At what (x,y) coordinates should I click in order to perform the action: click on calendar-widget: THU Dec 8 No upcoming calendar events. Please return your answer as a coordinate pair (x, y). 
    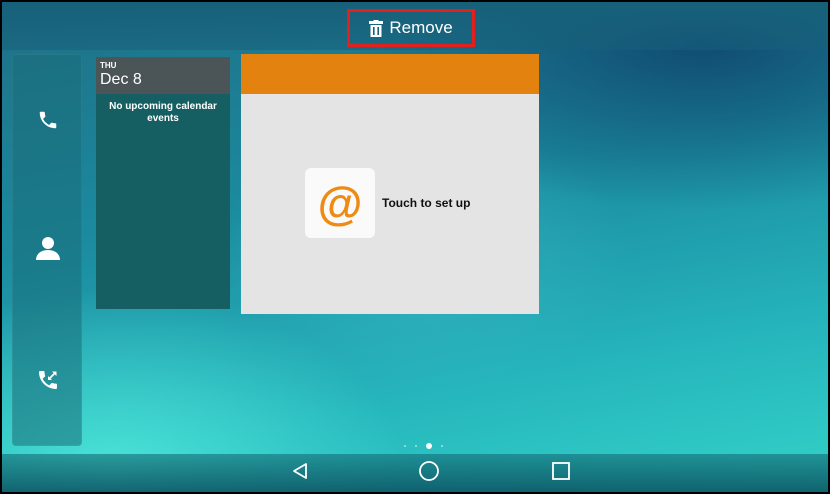
    Looking at the image, I should click on (163, 183).